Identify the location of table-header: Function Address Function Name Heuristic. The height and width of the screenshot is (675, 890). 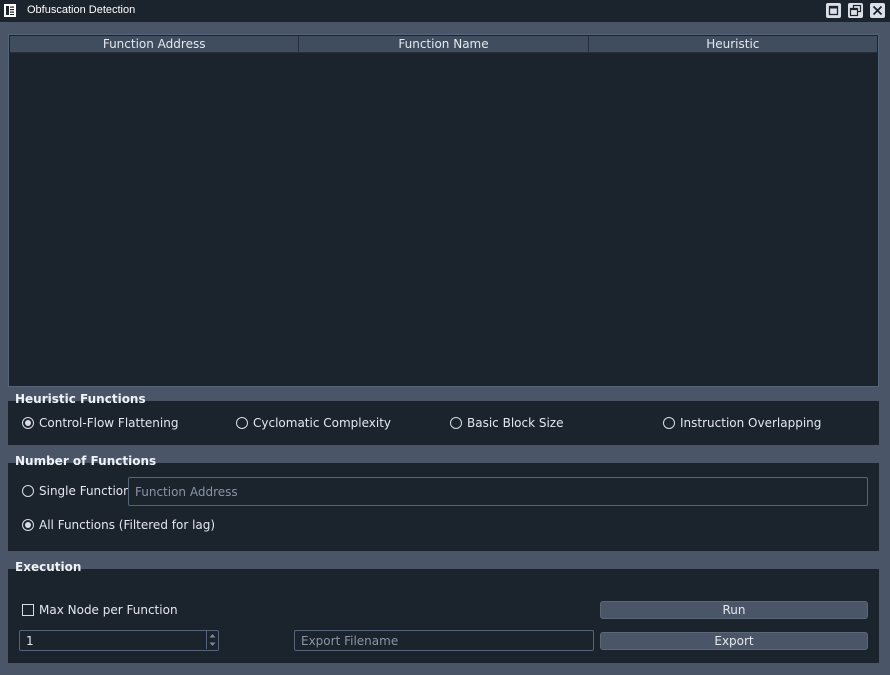
(443, 44).